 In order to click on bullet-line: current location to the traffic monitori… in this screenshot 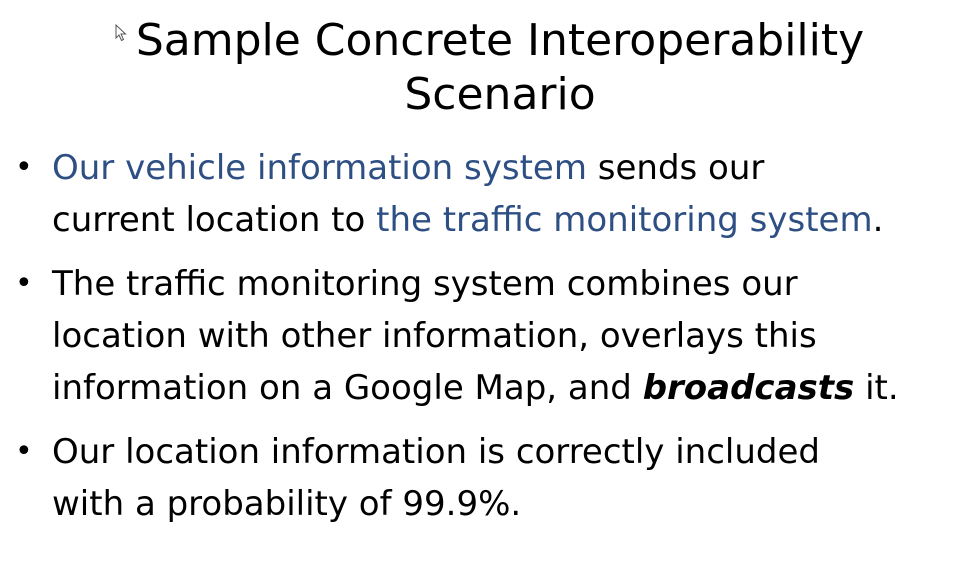, I will do `click(502, 220)`.